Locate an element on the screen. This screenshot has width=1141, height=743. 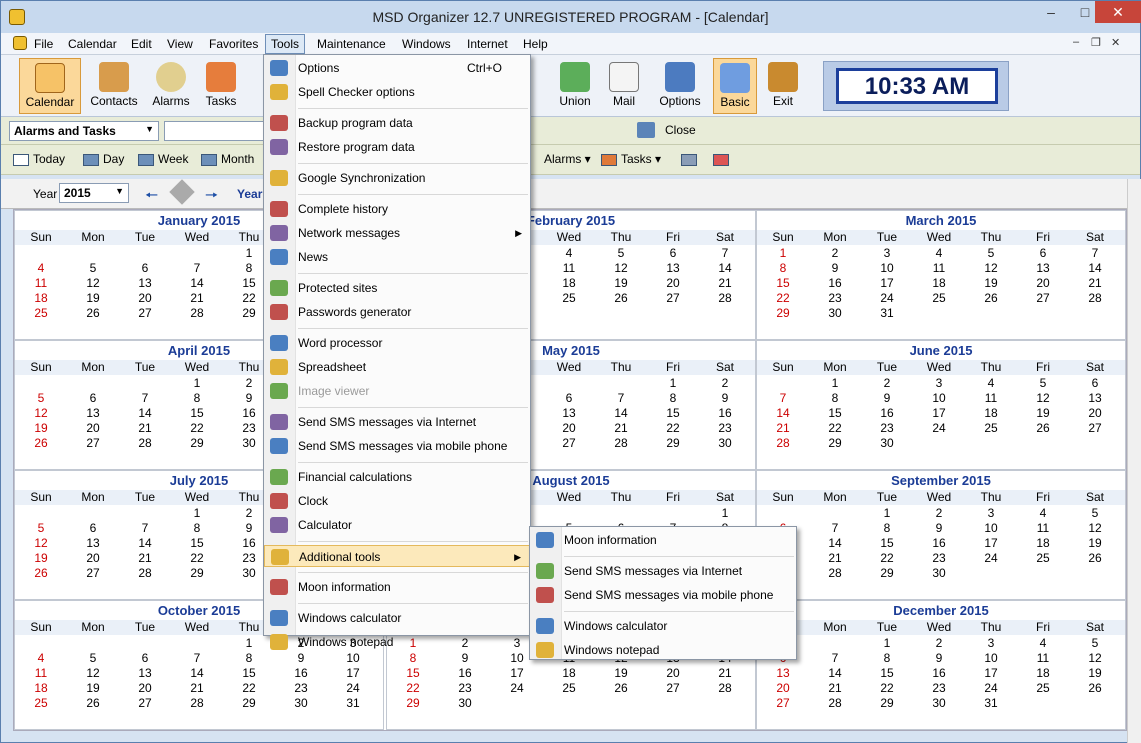
tasks-dropdown: Tasks ▾ is located at coordinates (631, 159).